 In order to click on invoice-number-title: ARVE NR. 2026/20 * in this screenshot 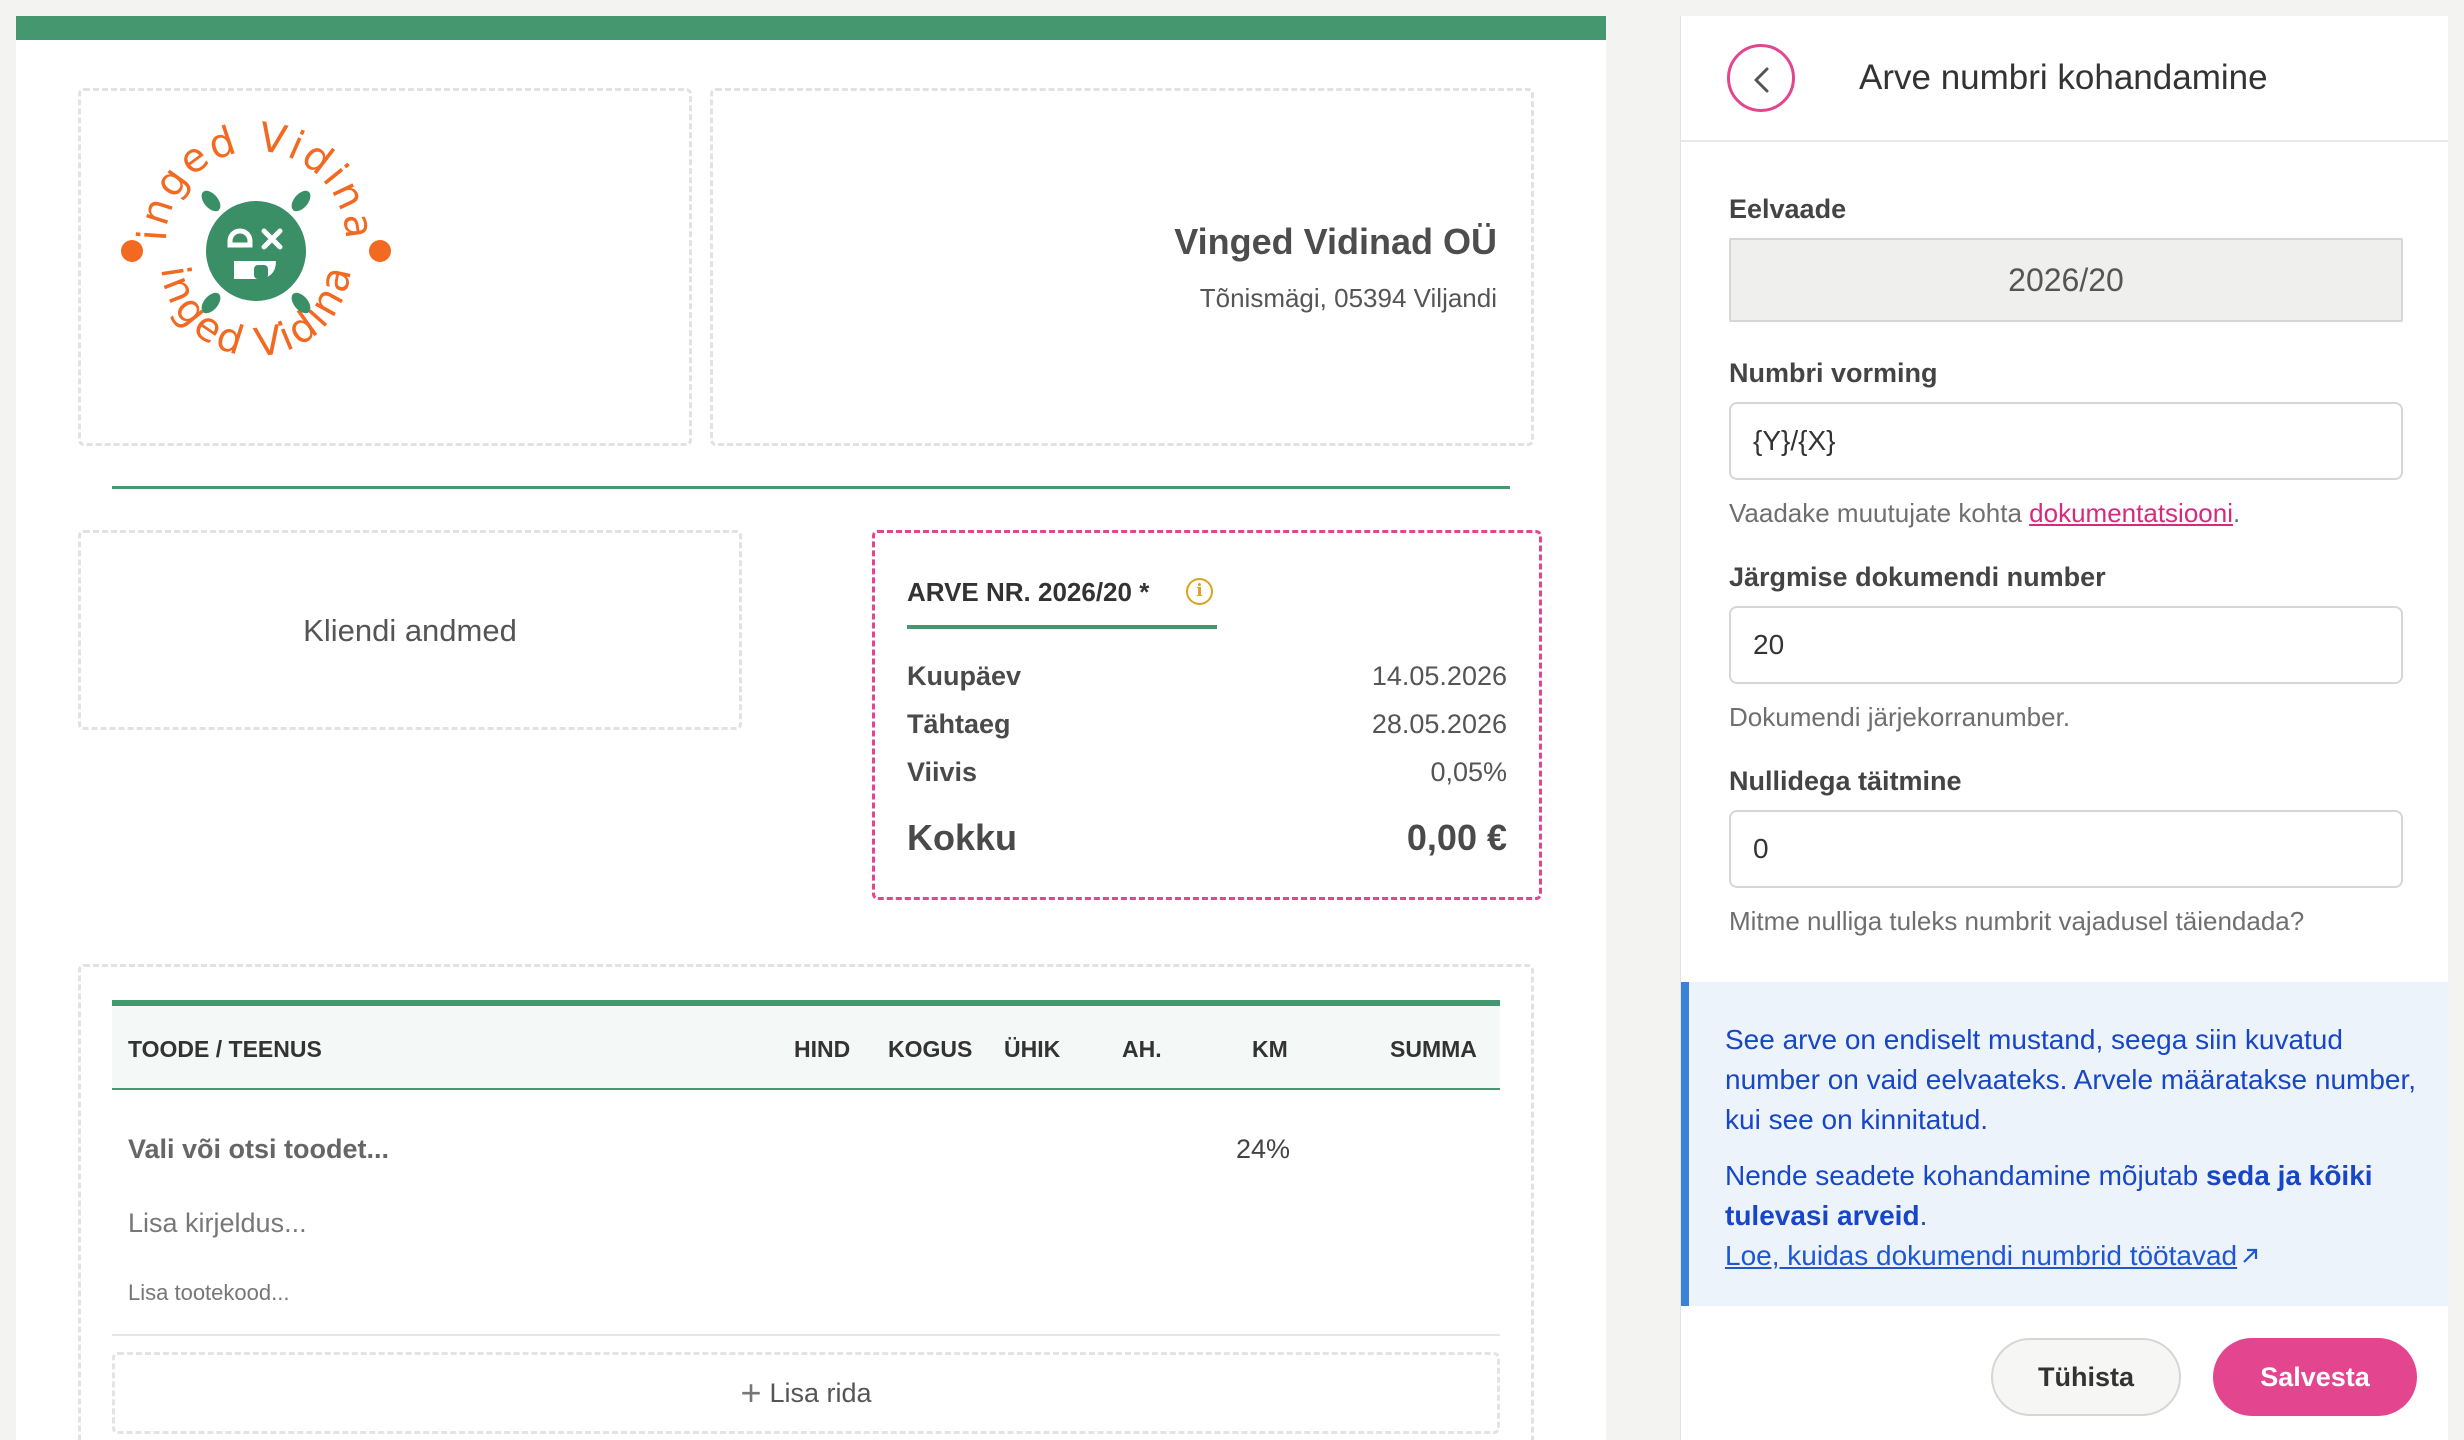, I will do `click(1028, 592)`.